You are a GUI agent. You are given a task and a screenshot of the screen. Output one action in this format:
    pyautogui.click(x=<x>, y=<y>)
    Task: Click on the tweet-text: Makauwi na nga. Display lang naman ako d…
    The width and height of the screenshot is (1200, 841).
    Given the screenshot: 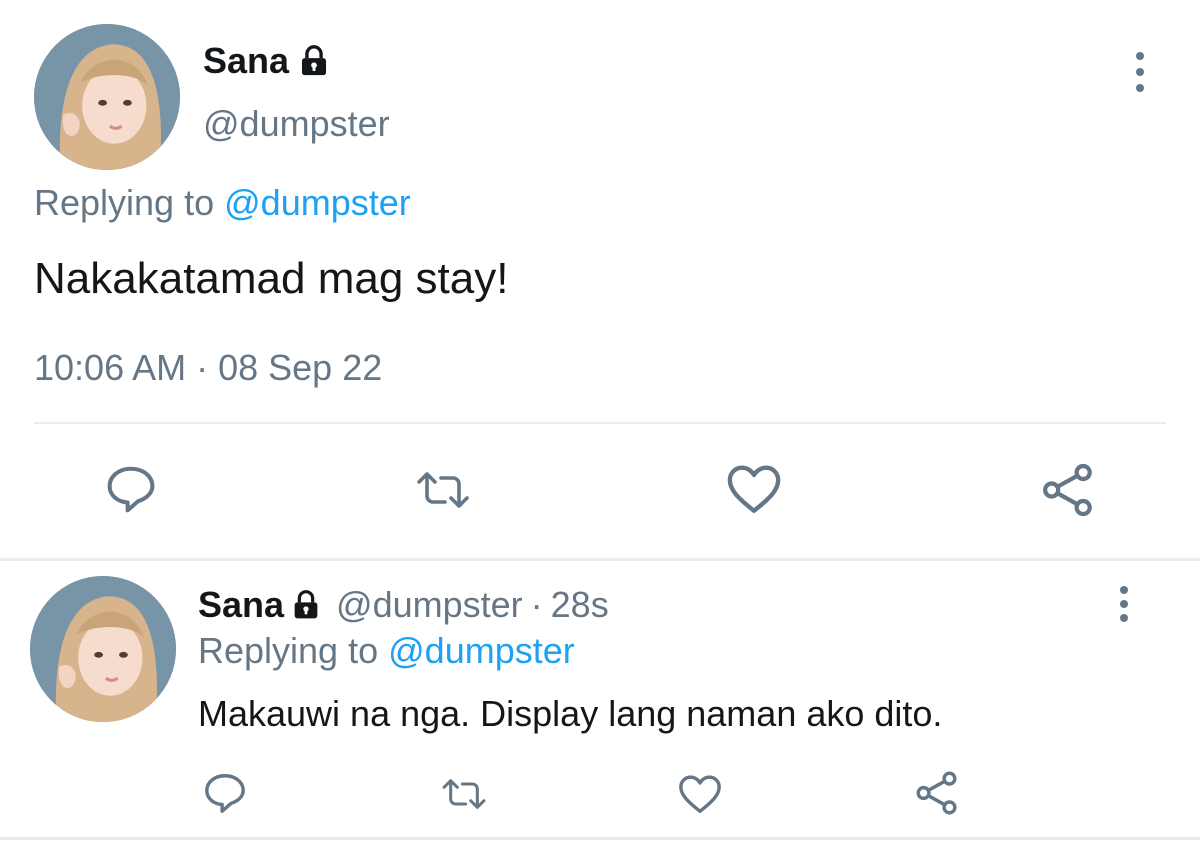 What is the action you would take?
    pyautogui.click(x=570, y=713)
    